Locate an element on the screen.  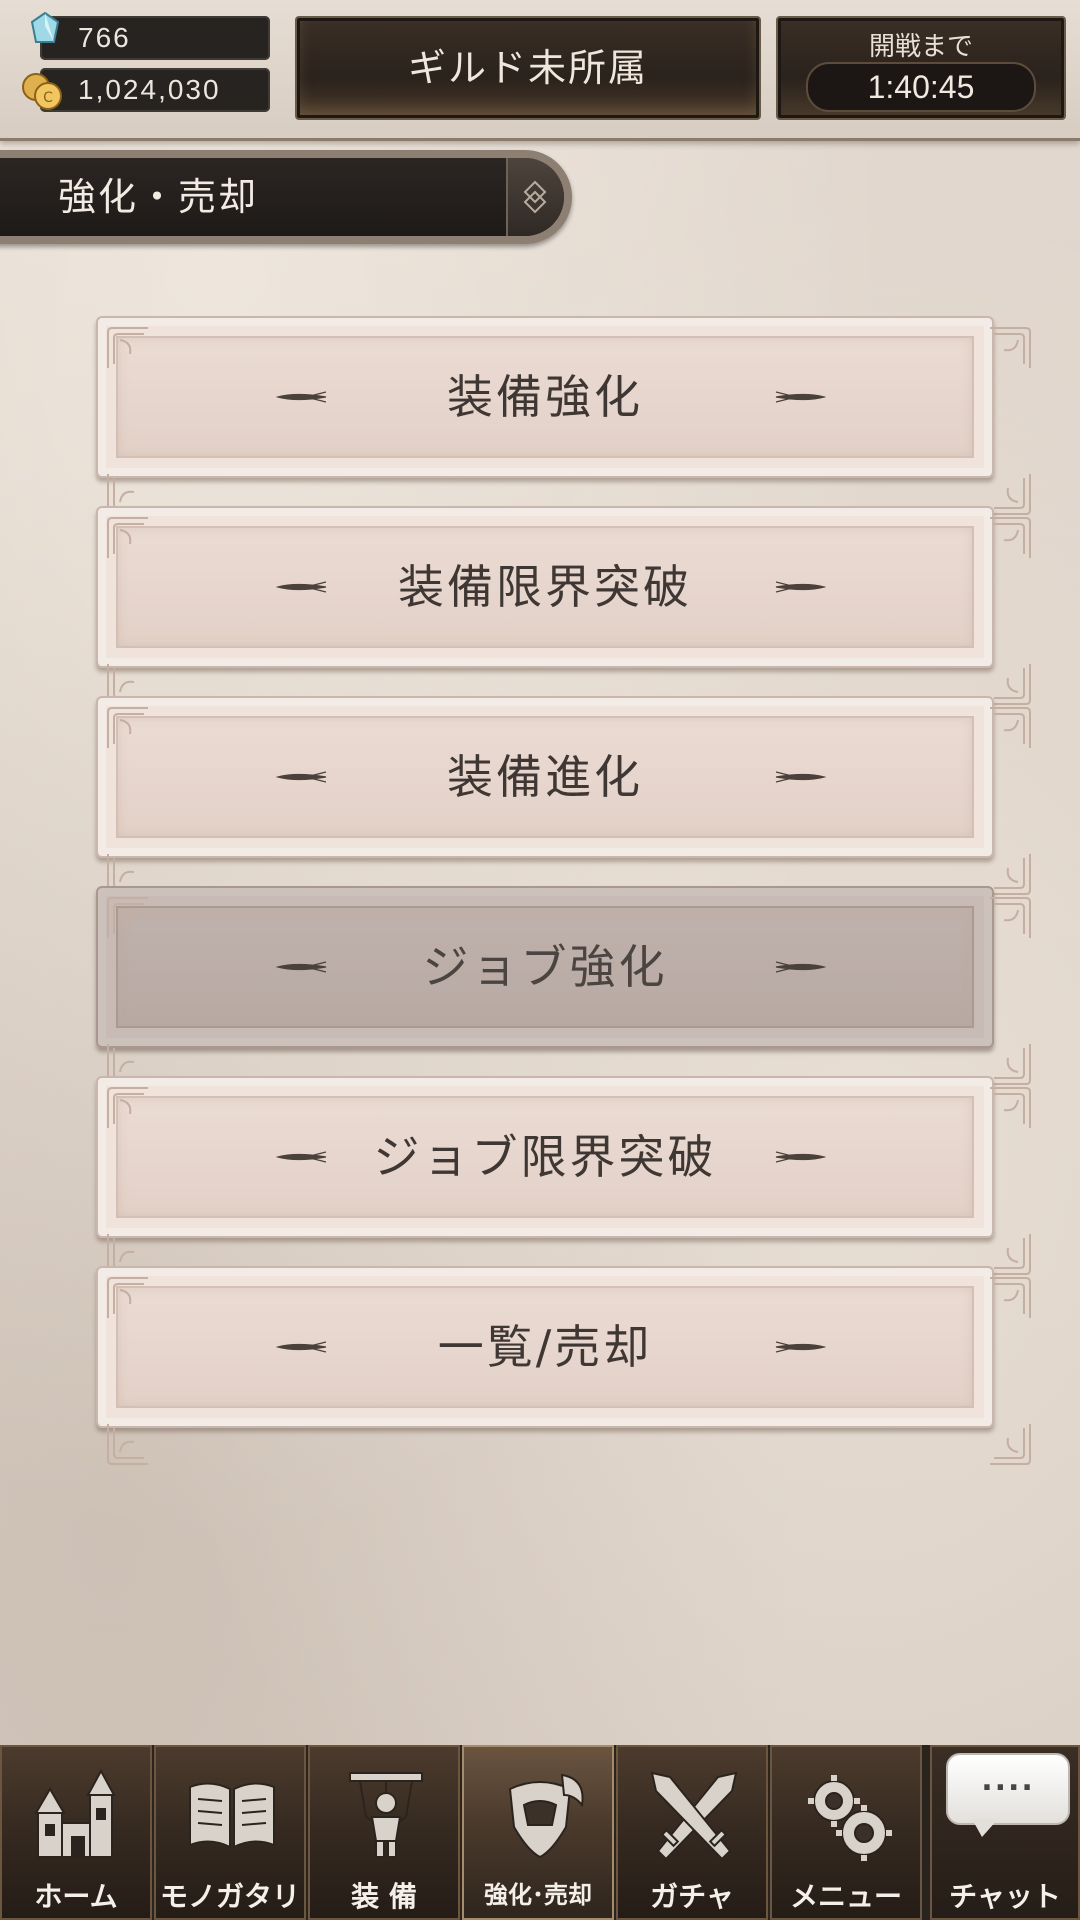
menu-button: 一覧/売却 is located at coordinates (563, 1365).